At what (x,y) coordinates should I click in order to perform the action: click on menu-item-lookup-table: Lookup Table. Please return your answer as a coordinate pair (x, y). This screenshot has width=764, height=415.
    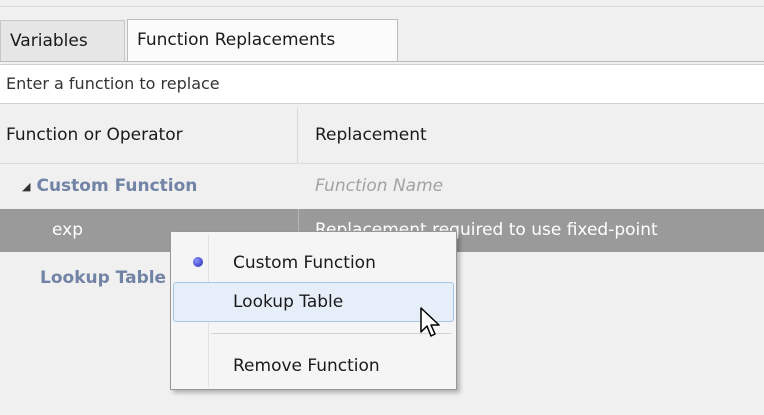
    Looking at the image, I should click on (313, 302).